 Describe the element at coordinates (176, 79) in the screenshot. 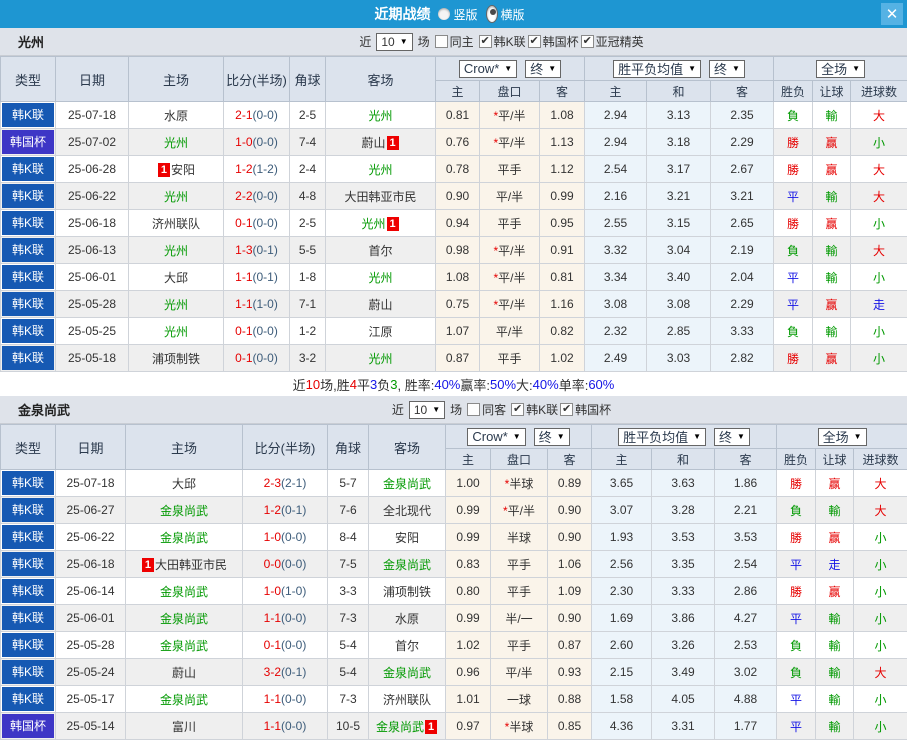

I see `col-header-home: 主场` at that location.